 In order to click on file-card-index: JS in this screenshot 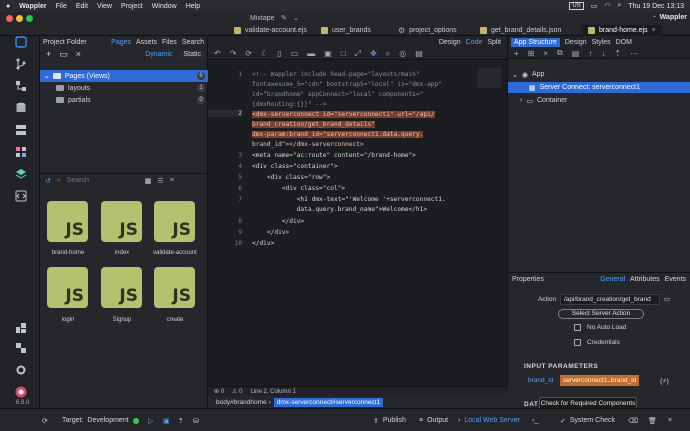, I will do `click(121, 221)`.